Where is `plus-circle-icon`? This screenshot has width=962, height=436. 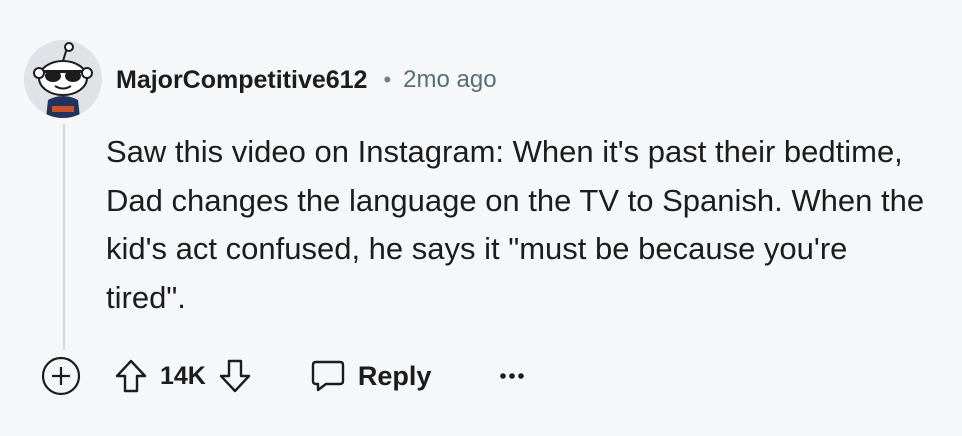 plus-circle-icon is located at coordinates (61, 376).